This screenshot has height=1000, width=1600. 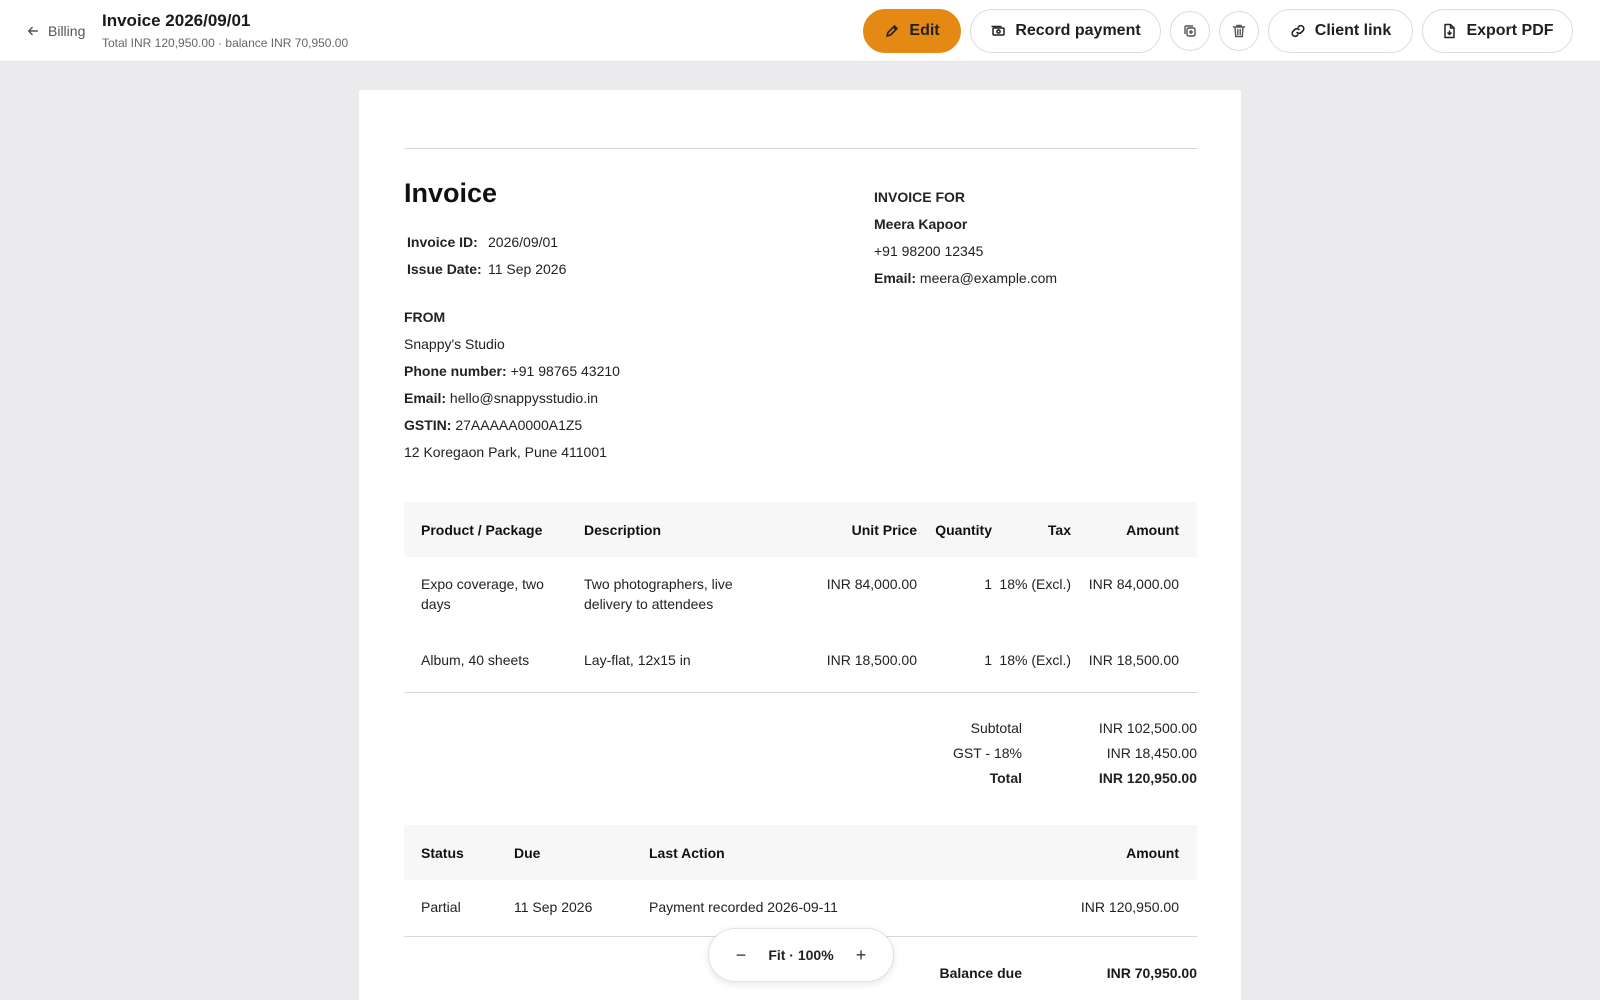 What do you see at coordinates (553, 907) in the screenshot?
I see `due-date: 11 Sep 2026` at bounding box center [553, 907].